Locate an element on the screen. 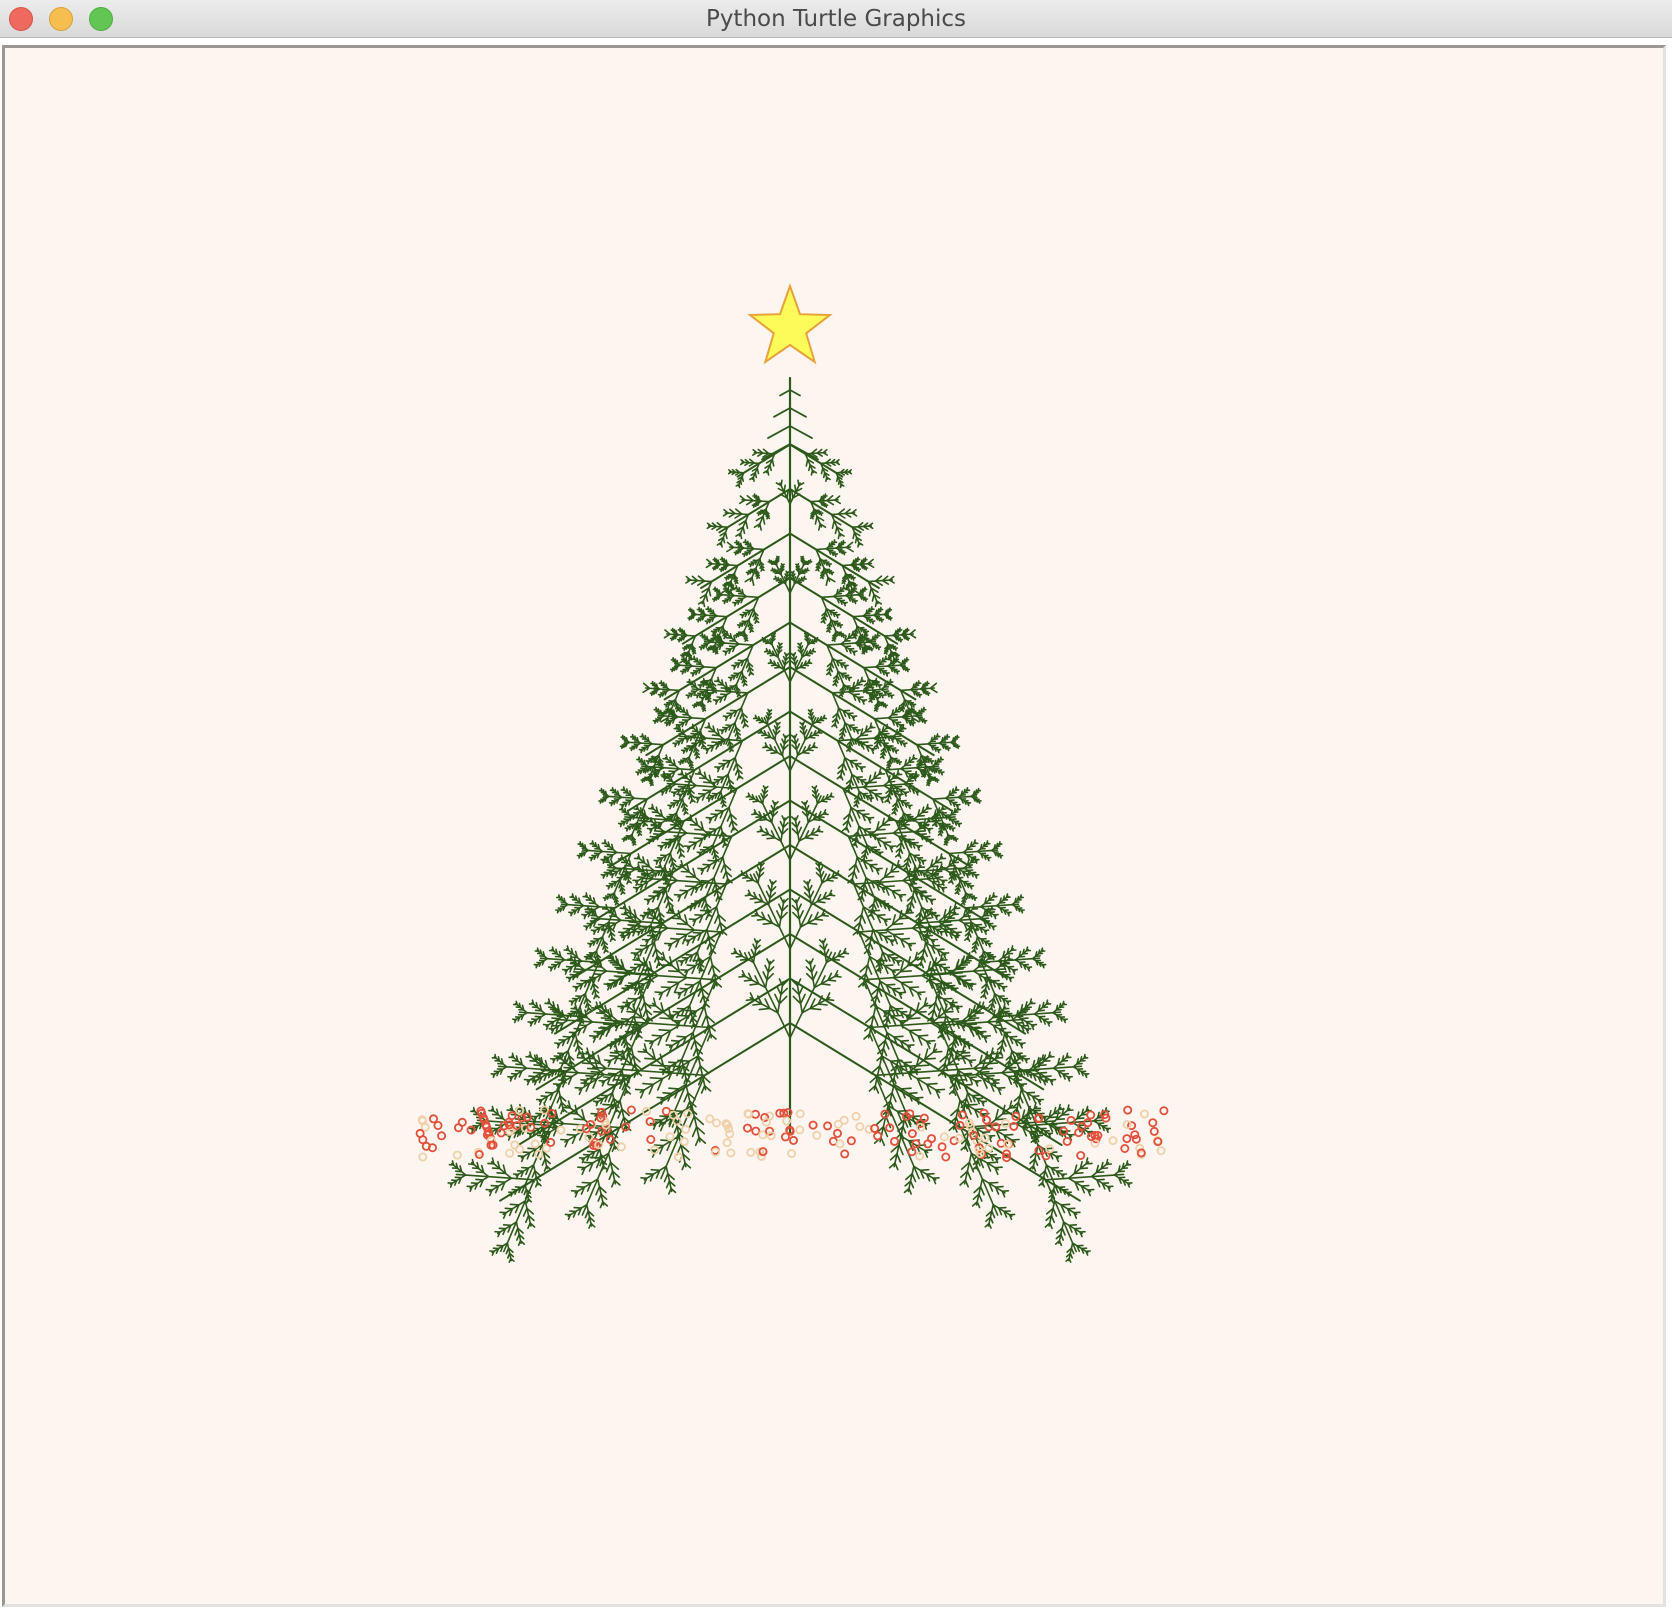 Image resolution: width=1672 pixels, height=1614 pixels. title-bar: Python Turtle Graphics is located at coordinates (836, 19).